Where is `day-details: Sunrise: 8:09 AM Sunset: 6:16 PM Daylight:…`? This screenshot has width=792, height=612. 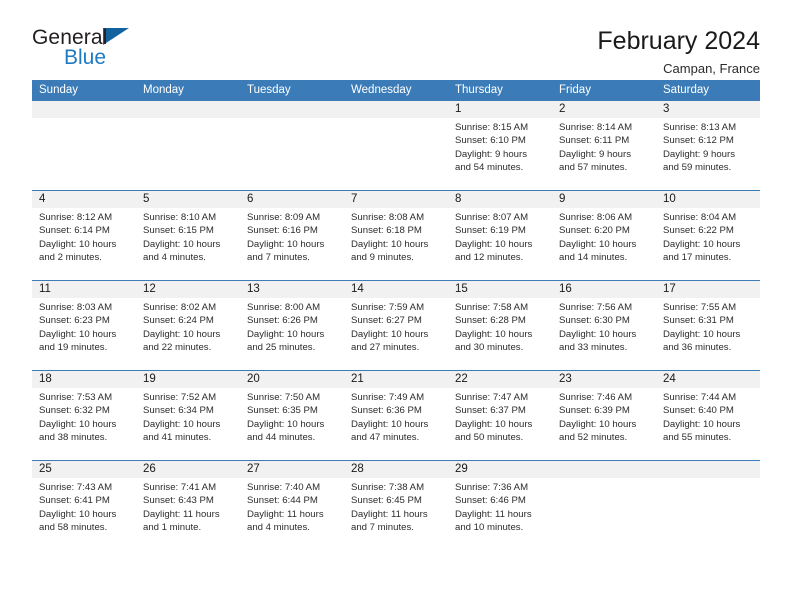 day-details: Sunrise: 8:09 AM Sunset: 6:16 PM Daylight:… is located at coordinates (292, 236).